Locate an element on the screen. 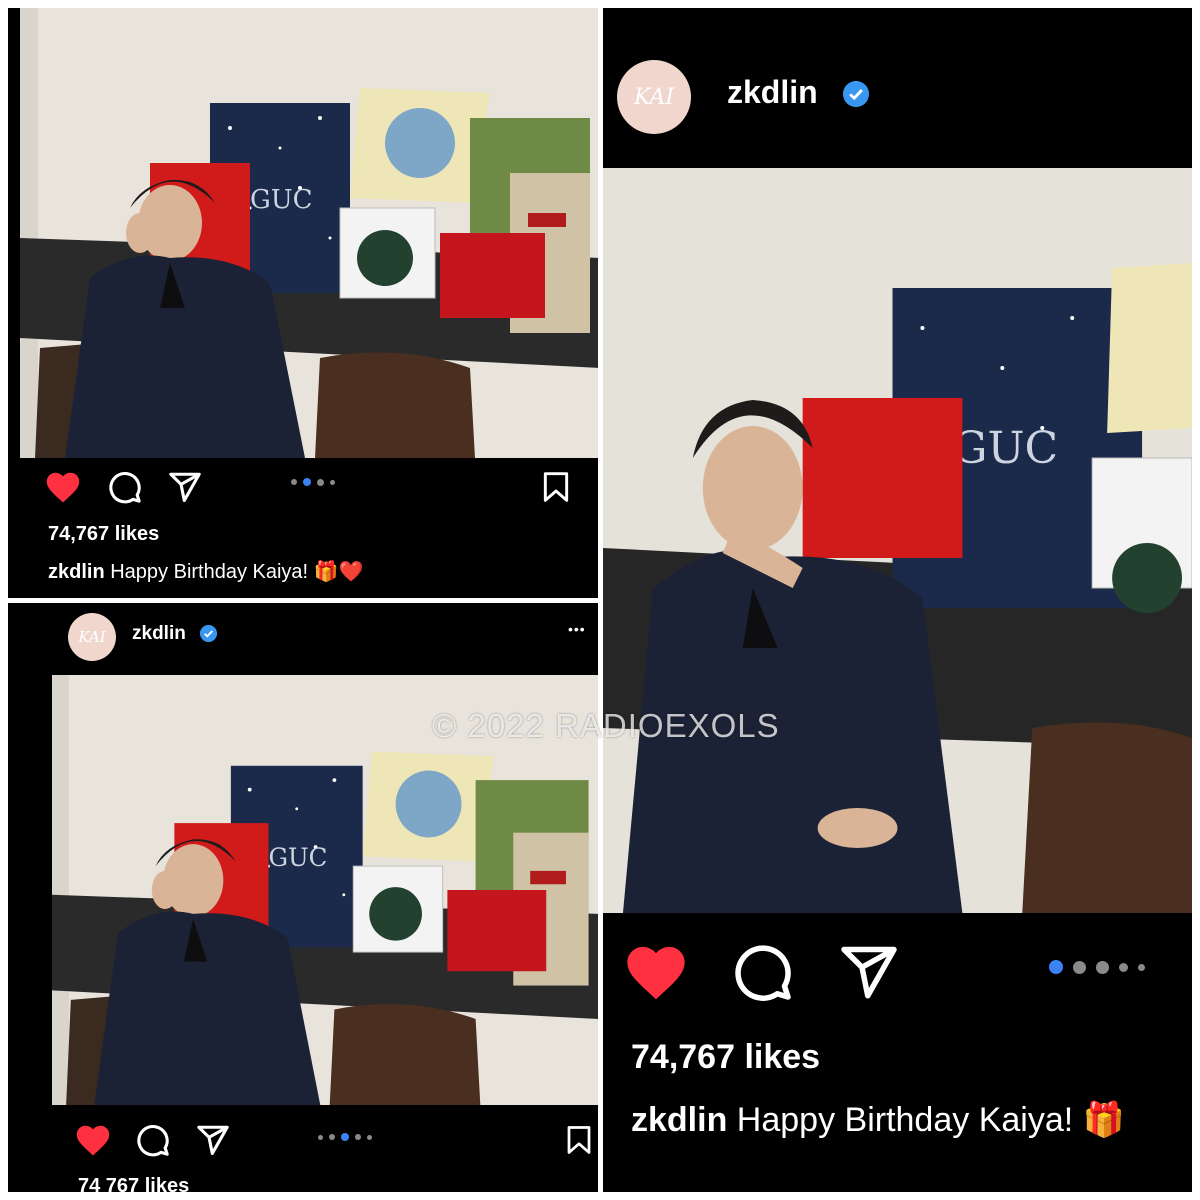  watermark: © 2022 RADIOEXOLS is located at coordinates (606, 725).